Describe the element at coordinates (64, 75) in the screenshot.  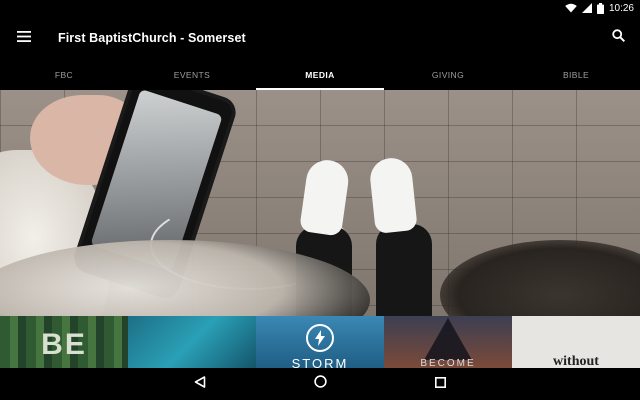
I see `tab-fbc: FBC` at that location.